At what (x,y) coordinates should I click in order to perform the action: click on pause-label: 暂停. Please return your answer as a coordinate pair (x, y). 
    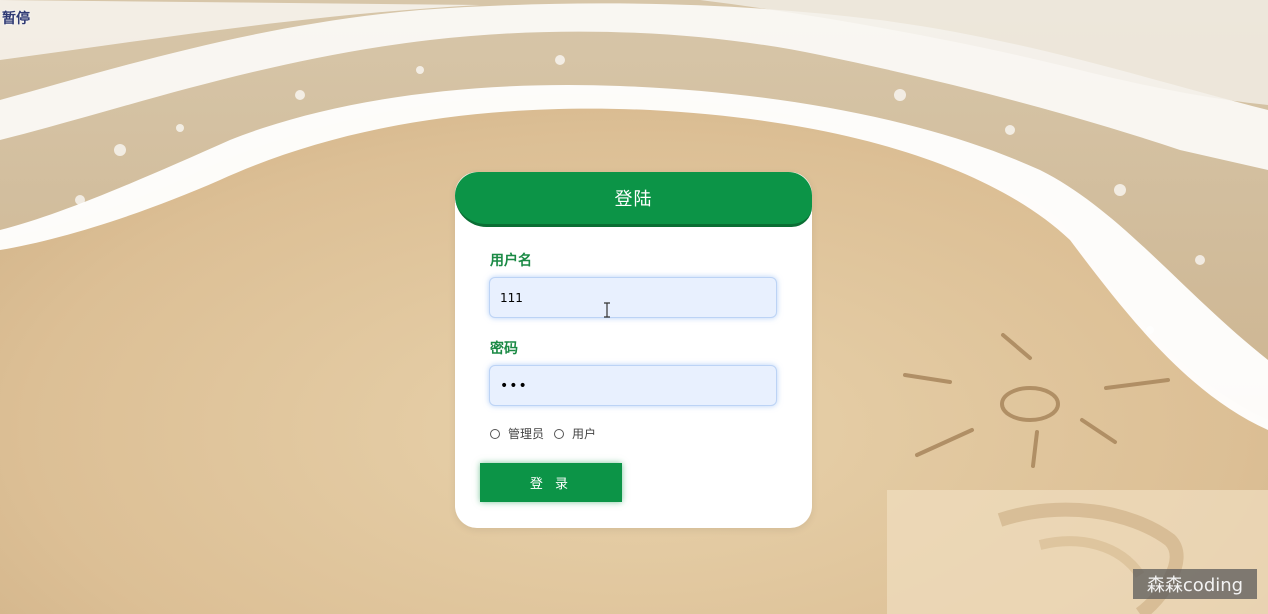
    Looking at the image, I should click on (16, 18).